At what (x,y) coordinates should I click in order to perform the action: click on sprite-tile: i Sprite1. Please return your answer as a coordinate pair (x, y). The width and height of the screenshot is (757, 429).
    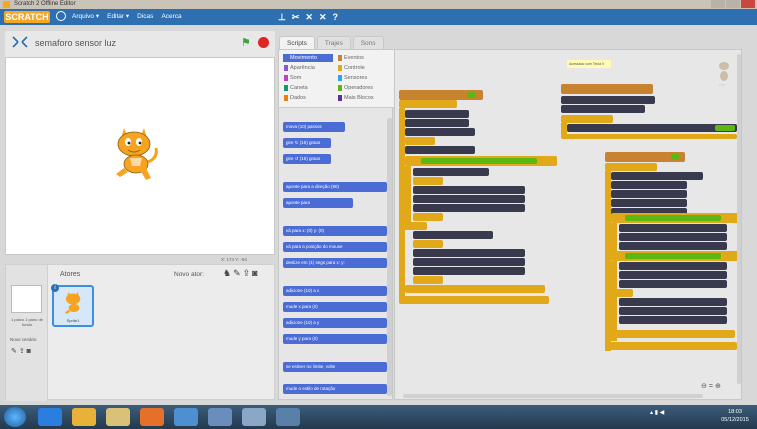
    Looking at the image, I should click on (72, 305).